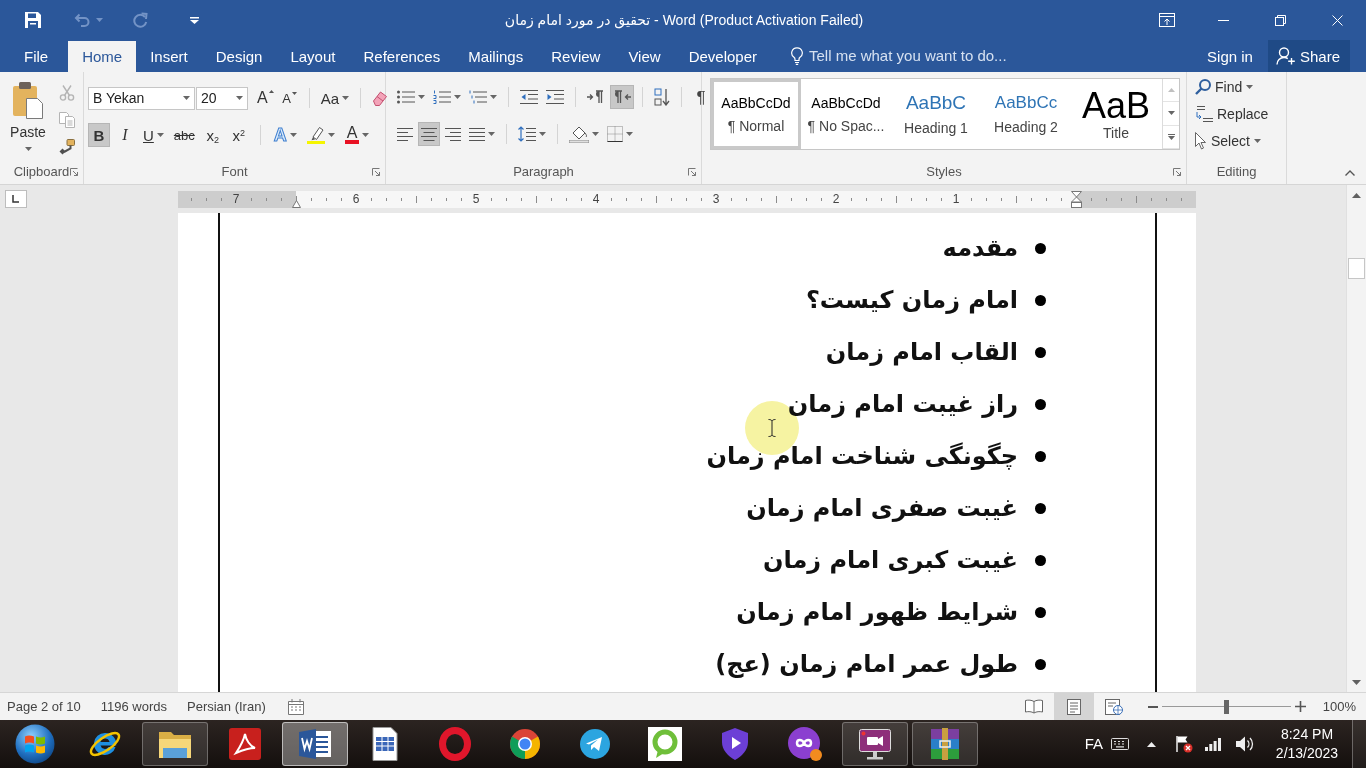 The width and height of the screenshot is (1366, 768). I want to click on center-button, so click(429, 134).